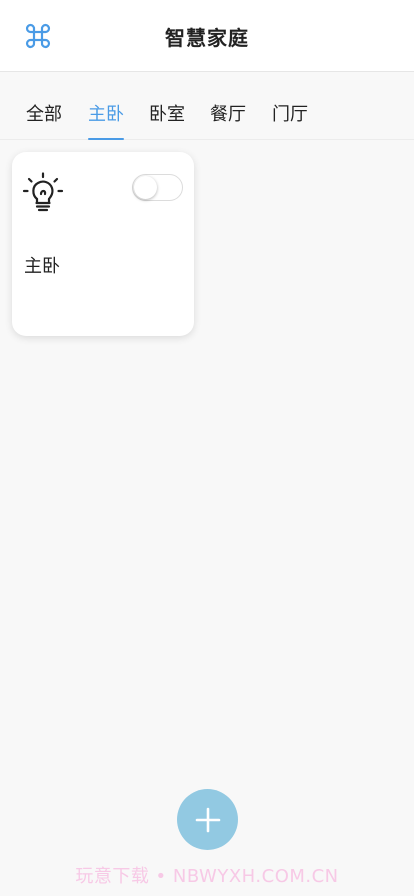 The height and width of the screenshot is (896, 414). I want to click on room-tabs: 全部 主卧 卧室 餐厅 门厅, so click(207, 106).